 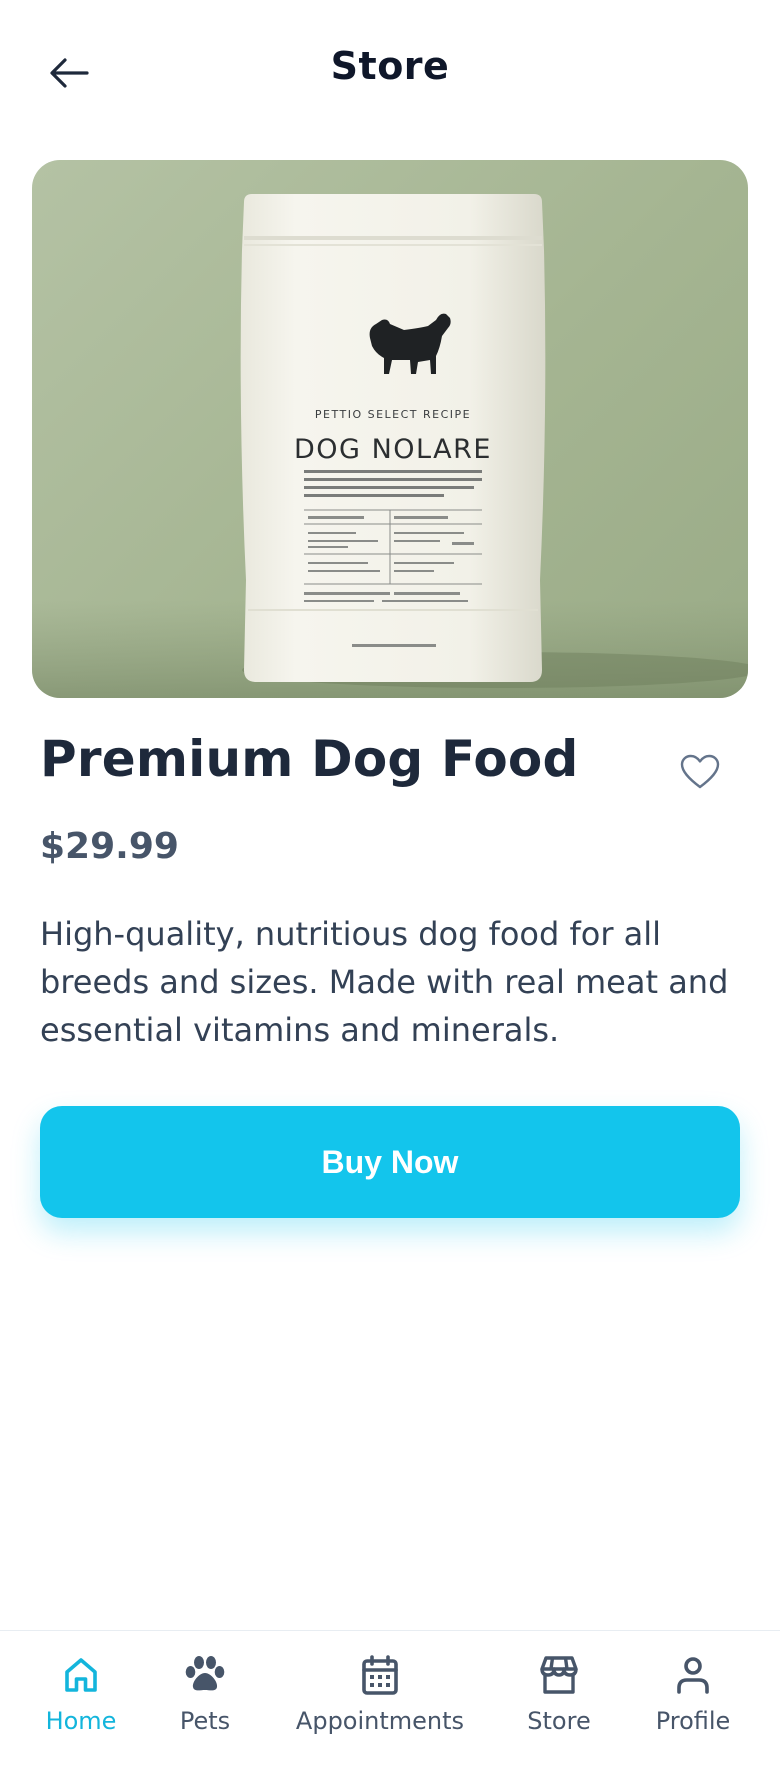 I want to click on nav-label-appointments: Appointments, so click(x=380, y=1721).